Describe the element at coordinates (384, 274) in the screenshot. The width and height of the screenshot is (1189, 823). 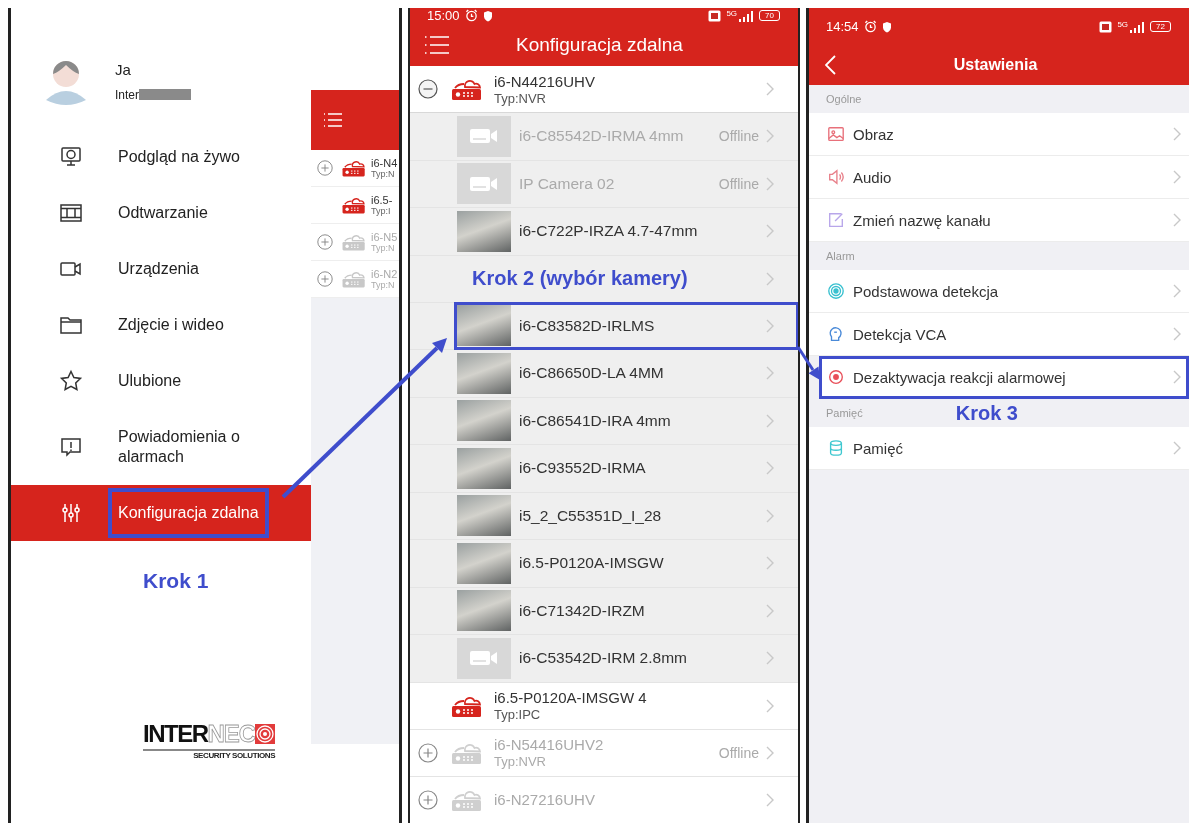
I see `device-name: i6-N2` at that location.